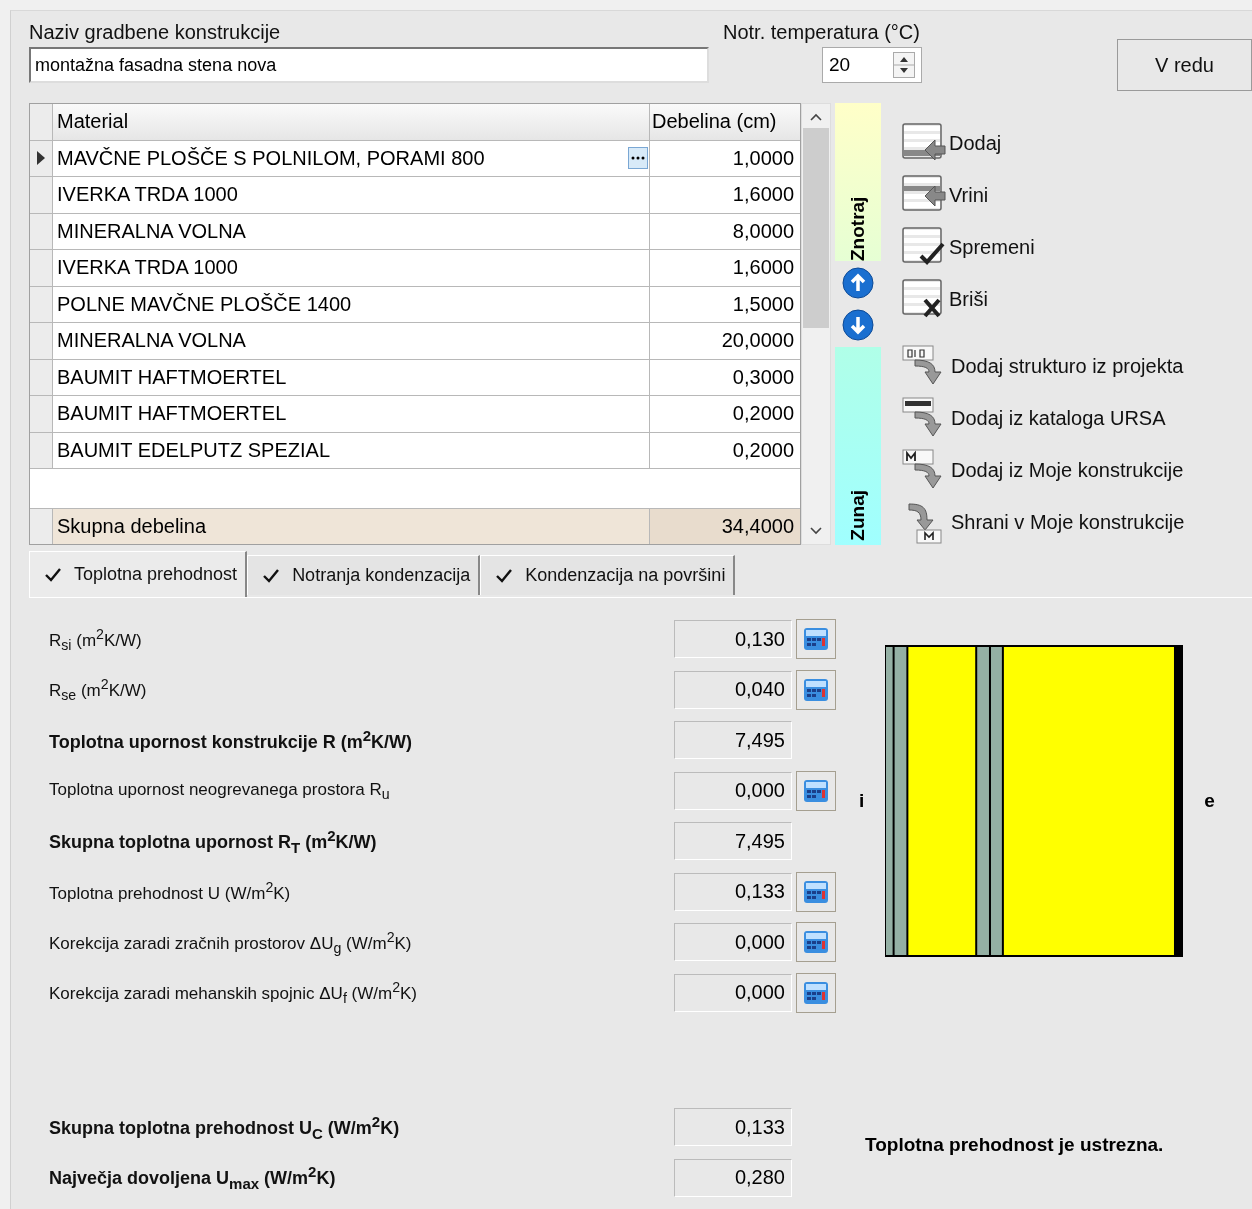 The height and width of the screenshot is (1209, 1252). I want to click on move-up-icon, so click(858, 283).